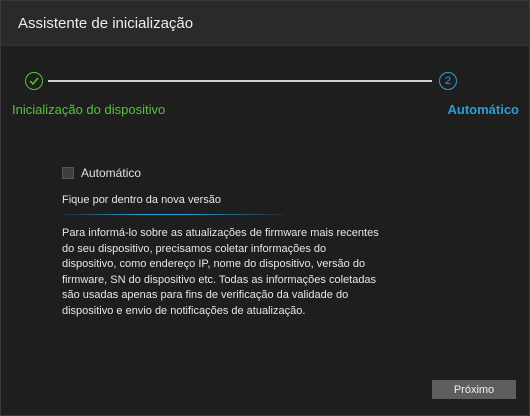 Image resolution: width=530 pixels, height=416 pixels. I want to click on step-2-indicator: 2, so click(448, 81).